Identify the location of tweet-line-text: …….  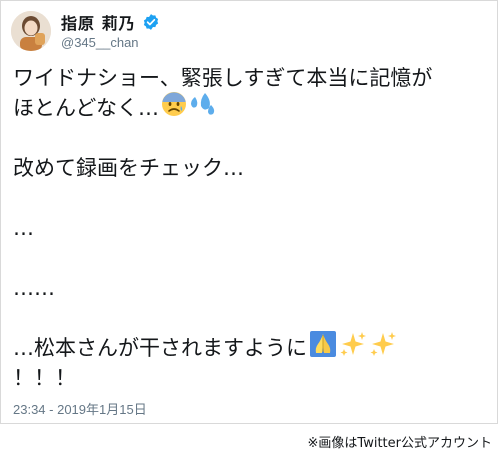
(34, 288).